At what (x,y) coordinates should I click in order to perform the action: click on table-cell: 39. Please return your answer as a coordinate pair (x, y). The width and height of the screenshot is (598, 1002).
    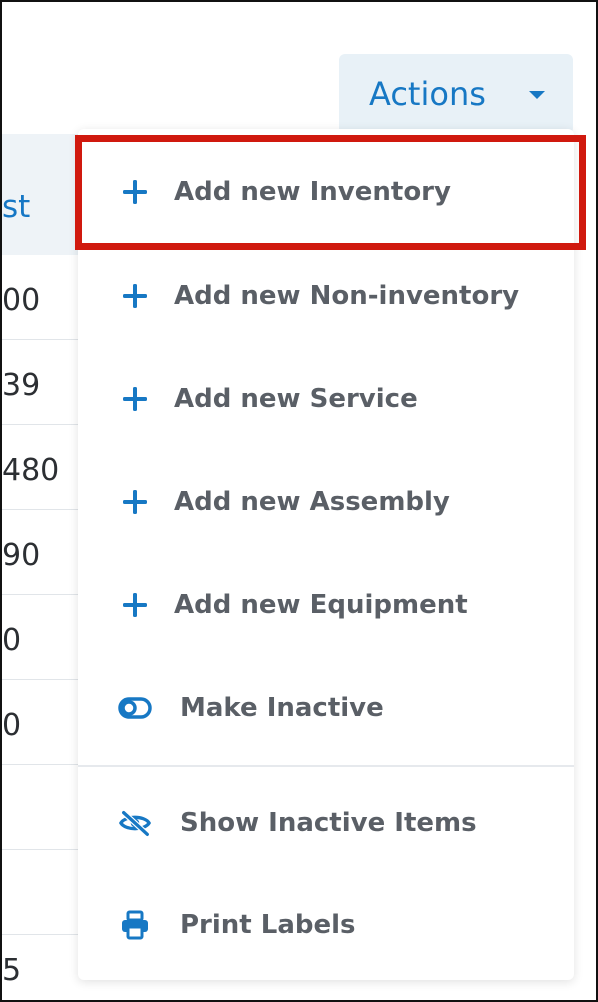
    Looking at the image, I should click on (21, 385).